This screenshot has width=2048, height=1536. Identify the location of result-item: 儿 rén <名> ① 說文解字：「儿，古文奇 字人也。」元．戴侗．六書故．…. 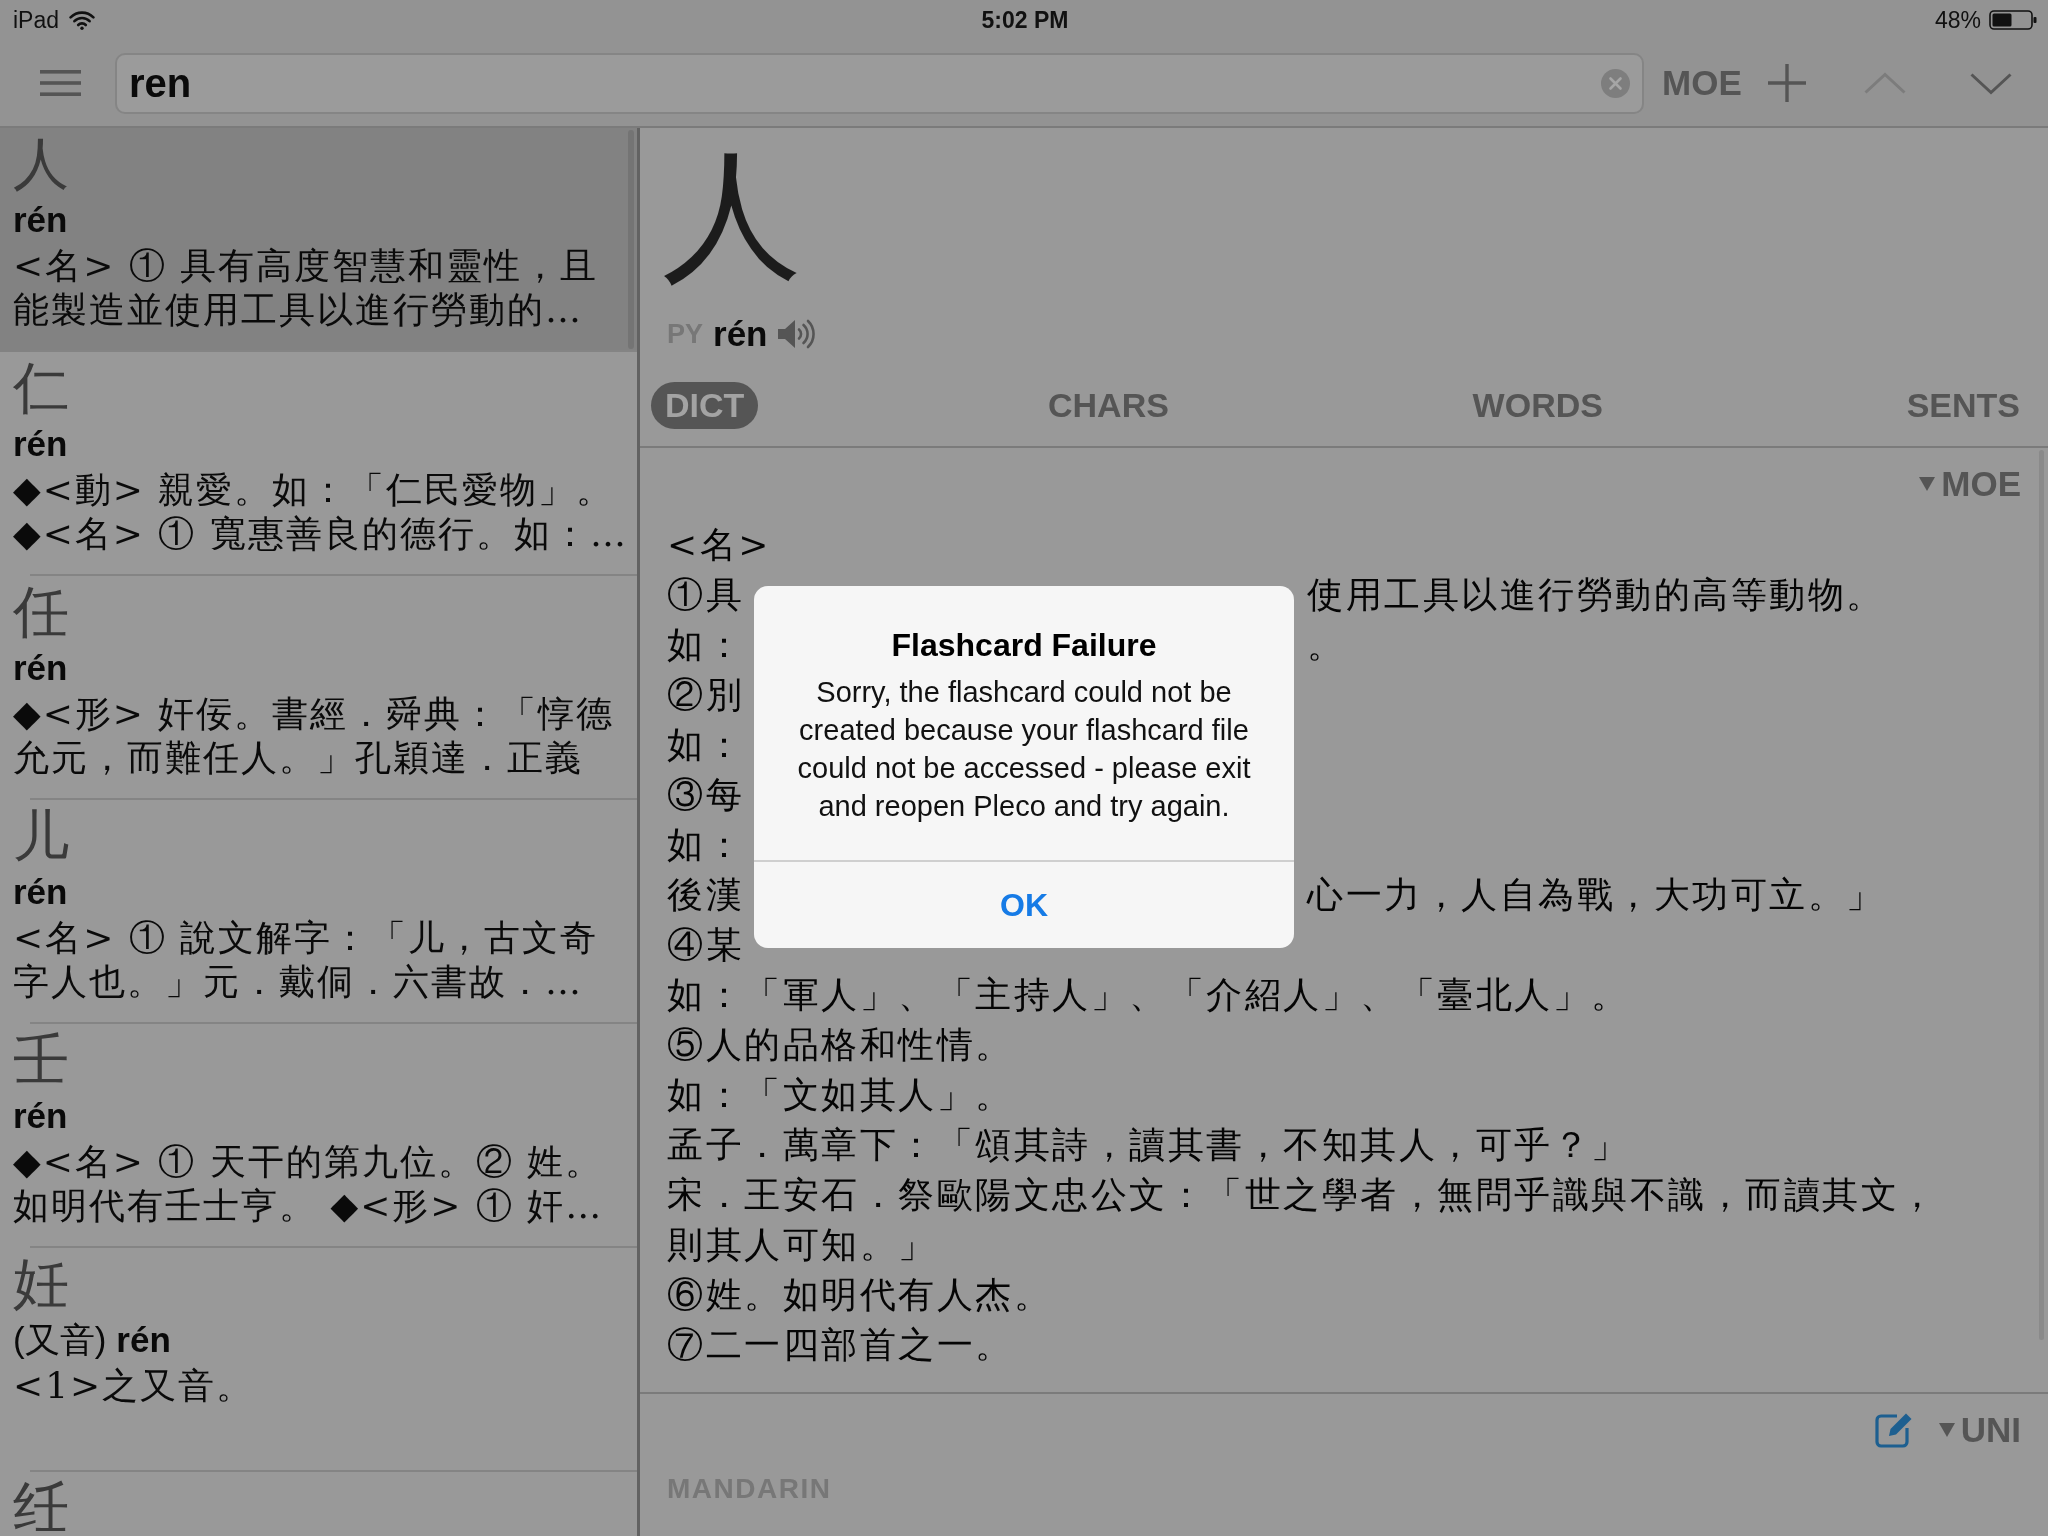
(318, 912).